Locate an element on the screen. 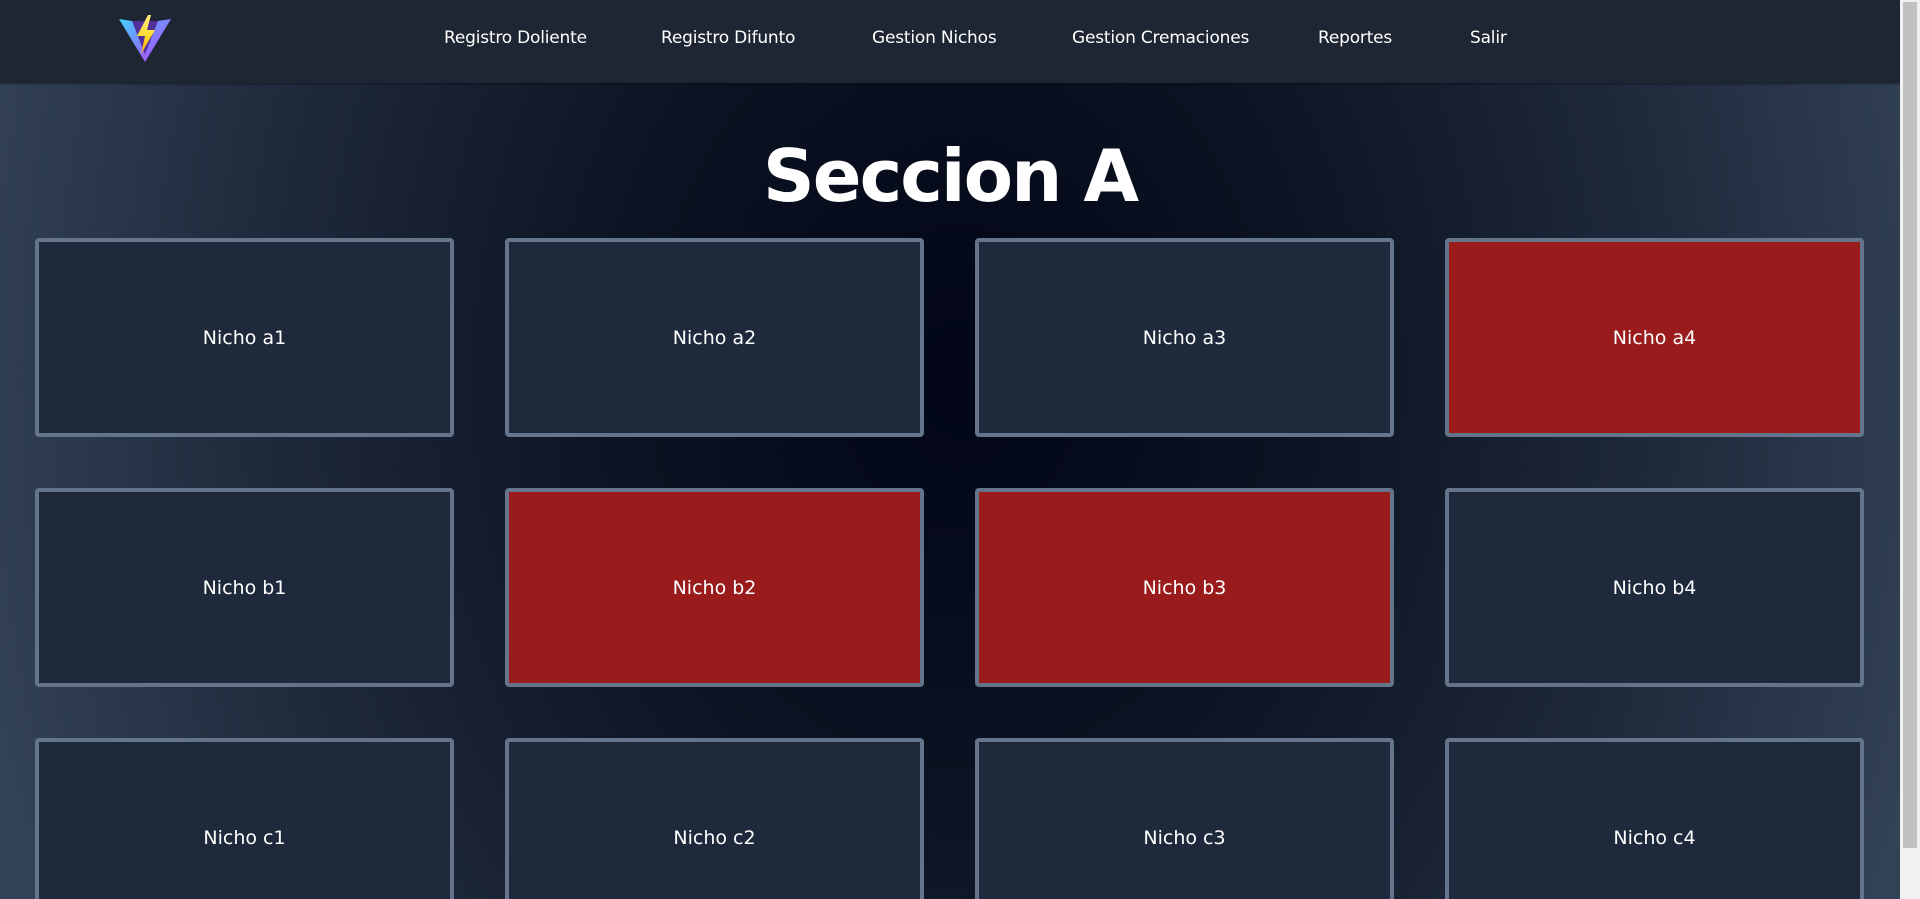 The image size is (1920, 899). niche-card: Nicho b3 is located at coordinates (1184, 587).